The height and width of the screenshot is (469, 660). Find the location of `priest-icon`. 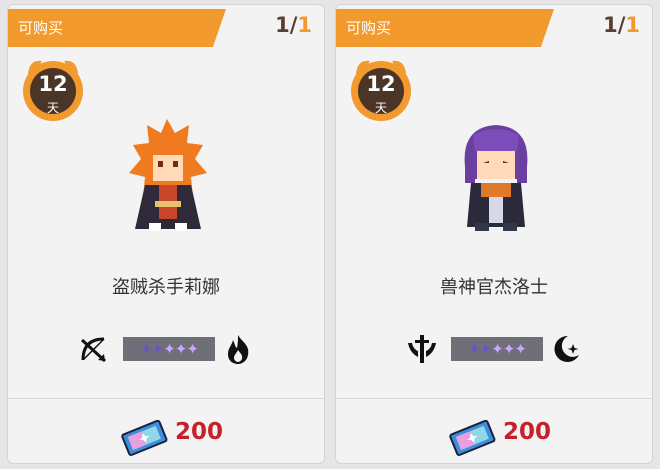

priest-icon is located at coordinates (422, 349).